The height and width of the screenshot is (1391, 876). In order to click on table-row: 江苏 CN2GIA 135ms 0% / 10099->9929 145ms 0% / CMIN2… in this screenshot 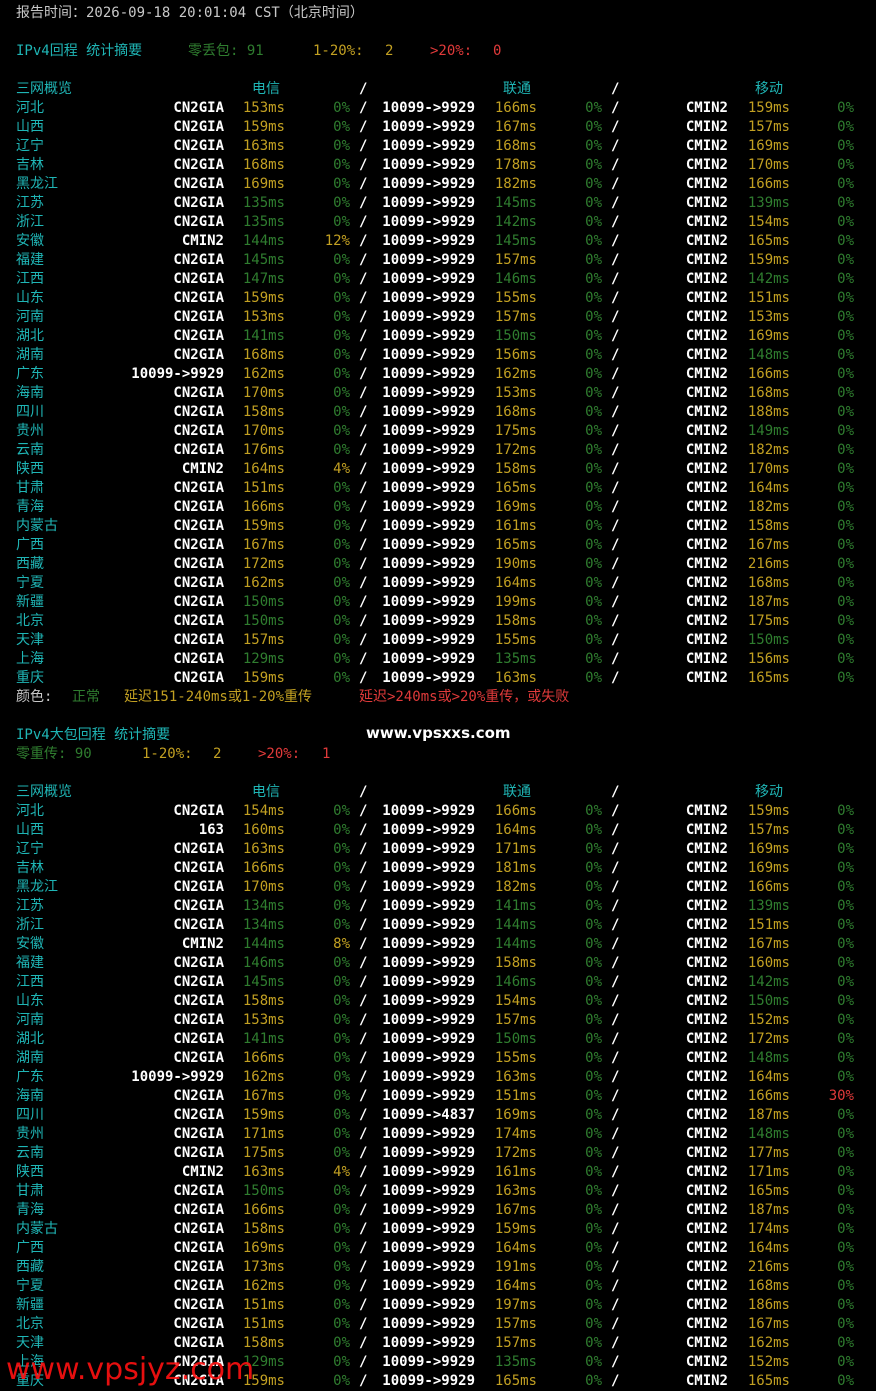, I will do `click(438, 203)`.